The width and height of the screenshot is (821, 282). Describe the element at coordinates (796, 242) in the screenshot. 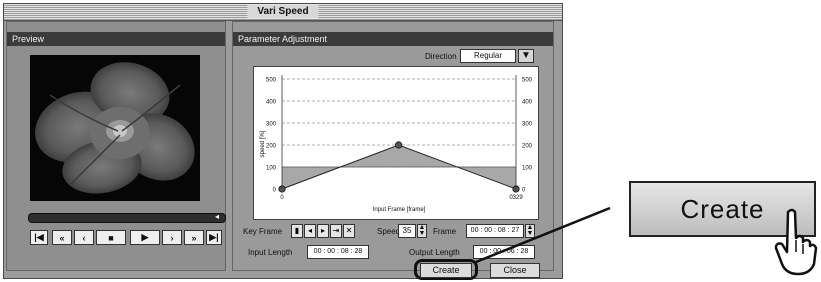

I see `hand-cursor-icon` at that location.